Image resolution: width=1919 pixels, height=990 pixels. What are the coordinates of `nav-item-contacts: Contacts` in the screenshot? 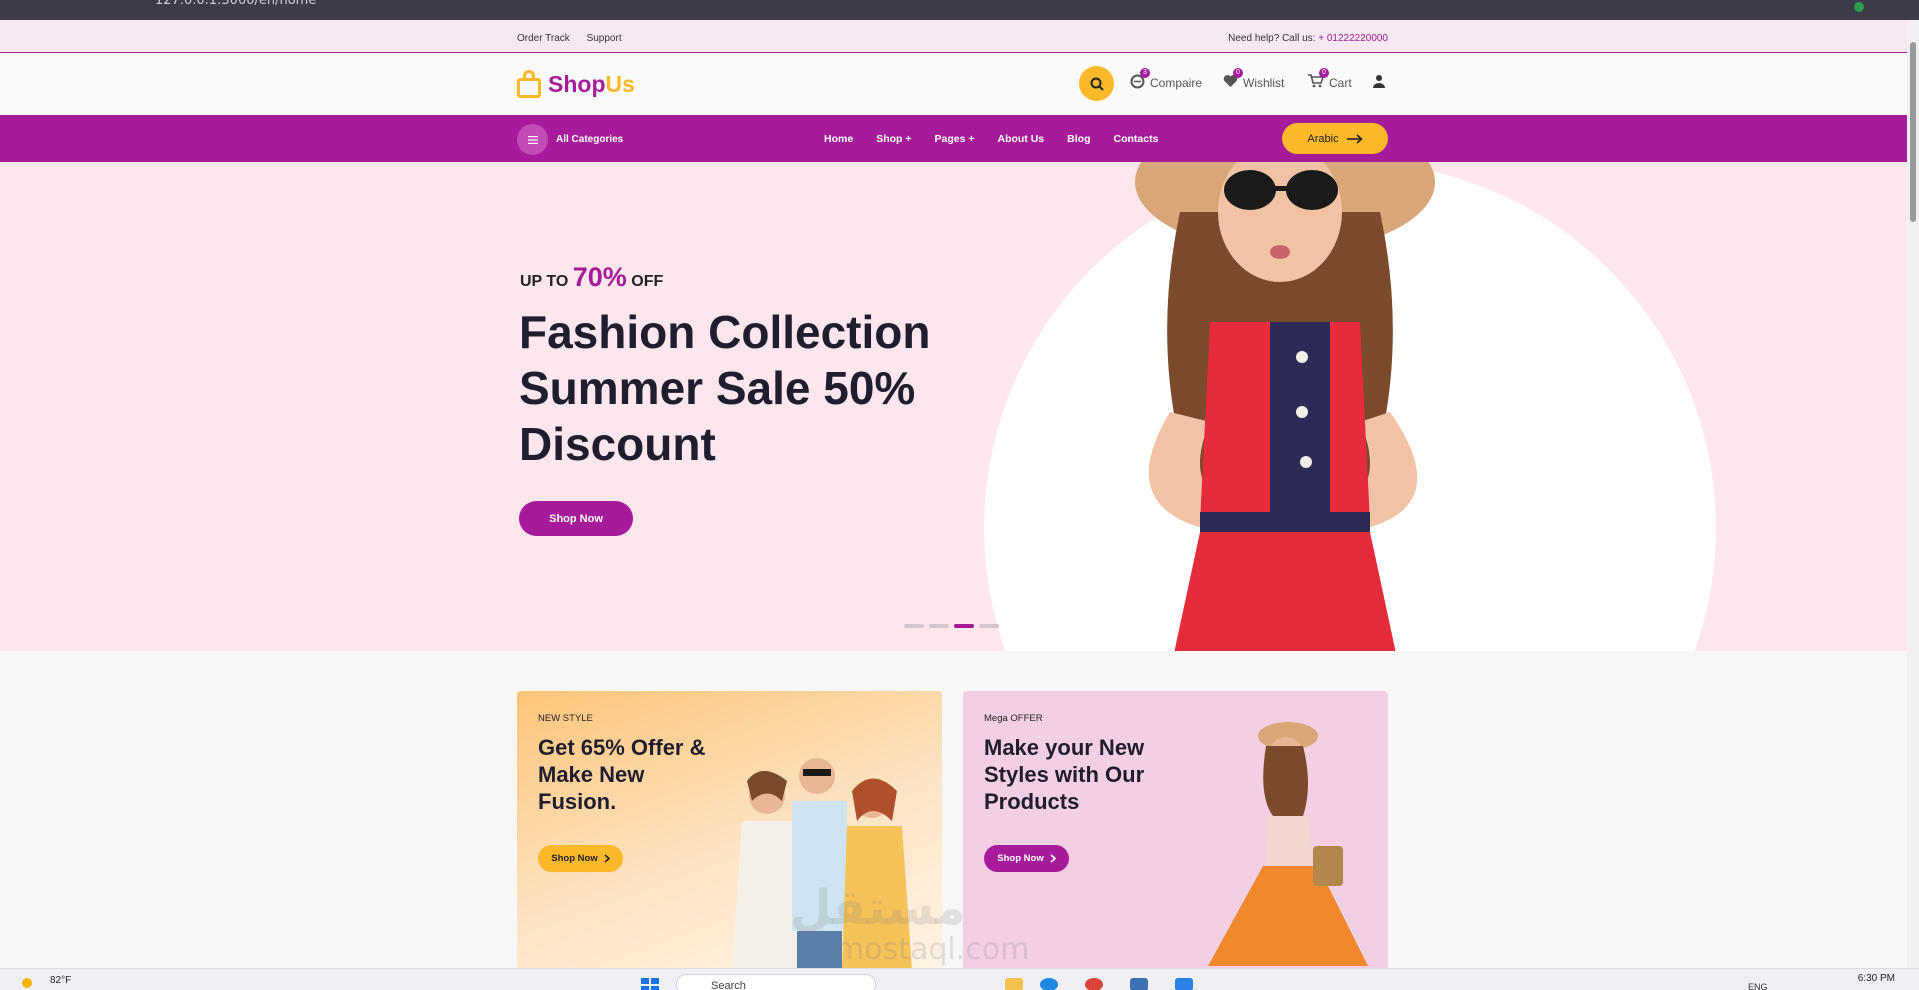 It's located at (1135, 139).